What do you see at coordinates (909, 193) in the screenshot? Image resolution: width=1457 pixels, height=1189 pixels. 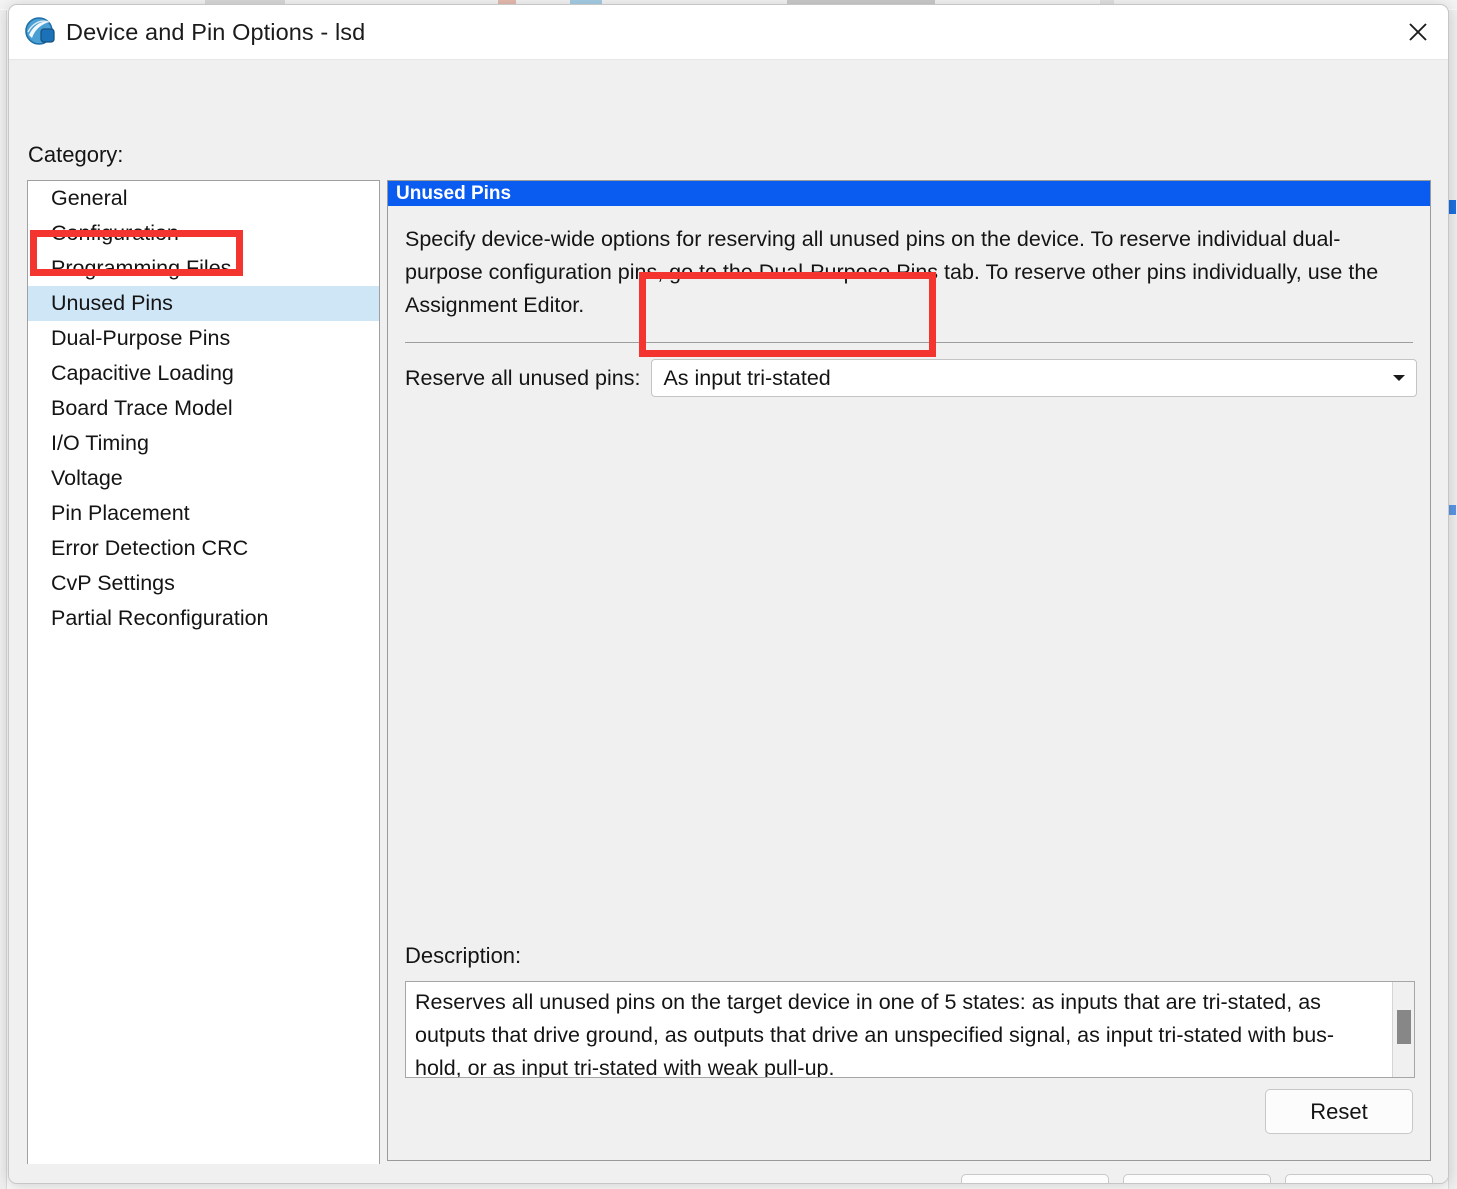 I see `panel-header-title: Unused Pins` at bounding box center [909, 193].